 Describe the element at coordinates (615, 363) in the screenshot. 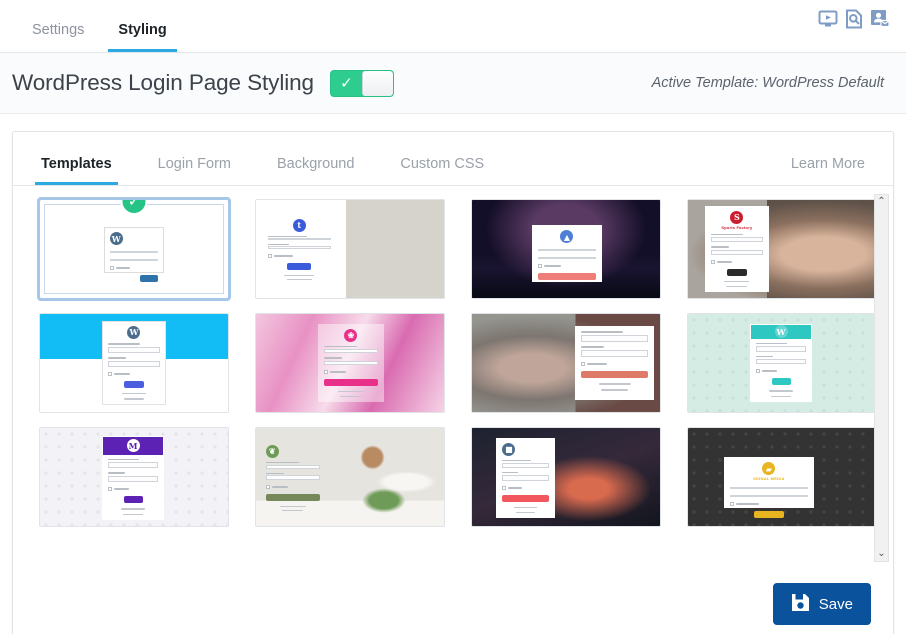

I see `template-login-card` at that location.